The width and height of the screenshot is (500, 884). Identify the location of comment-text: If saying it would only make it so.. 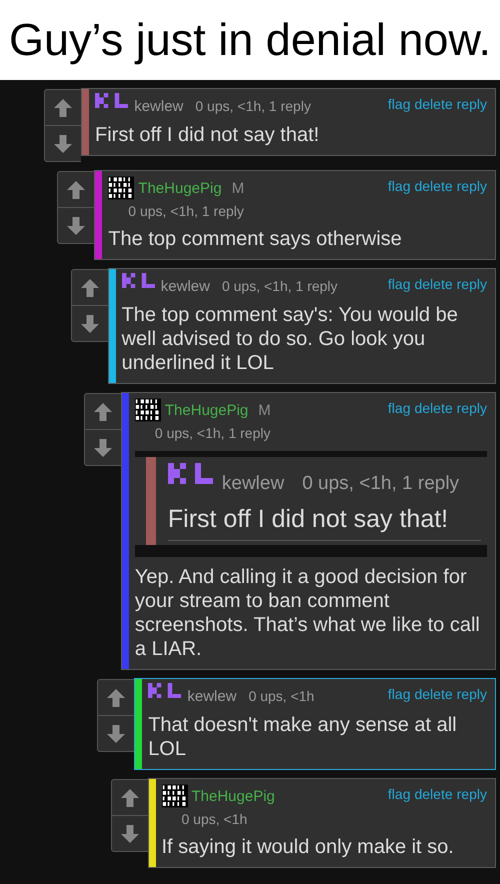
(308, 847).